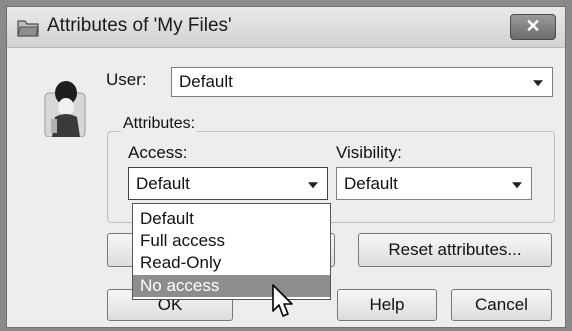 Image resolution: width=572 pixels, height=331 pixels. I want to click on access-option-none: No access, so click(231, 286).